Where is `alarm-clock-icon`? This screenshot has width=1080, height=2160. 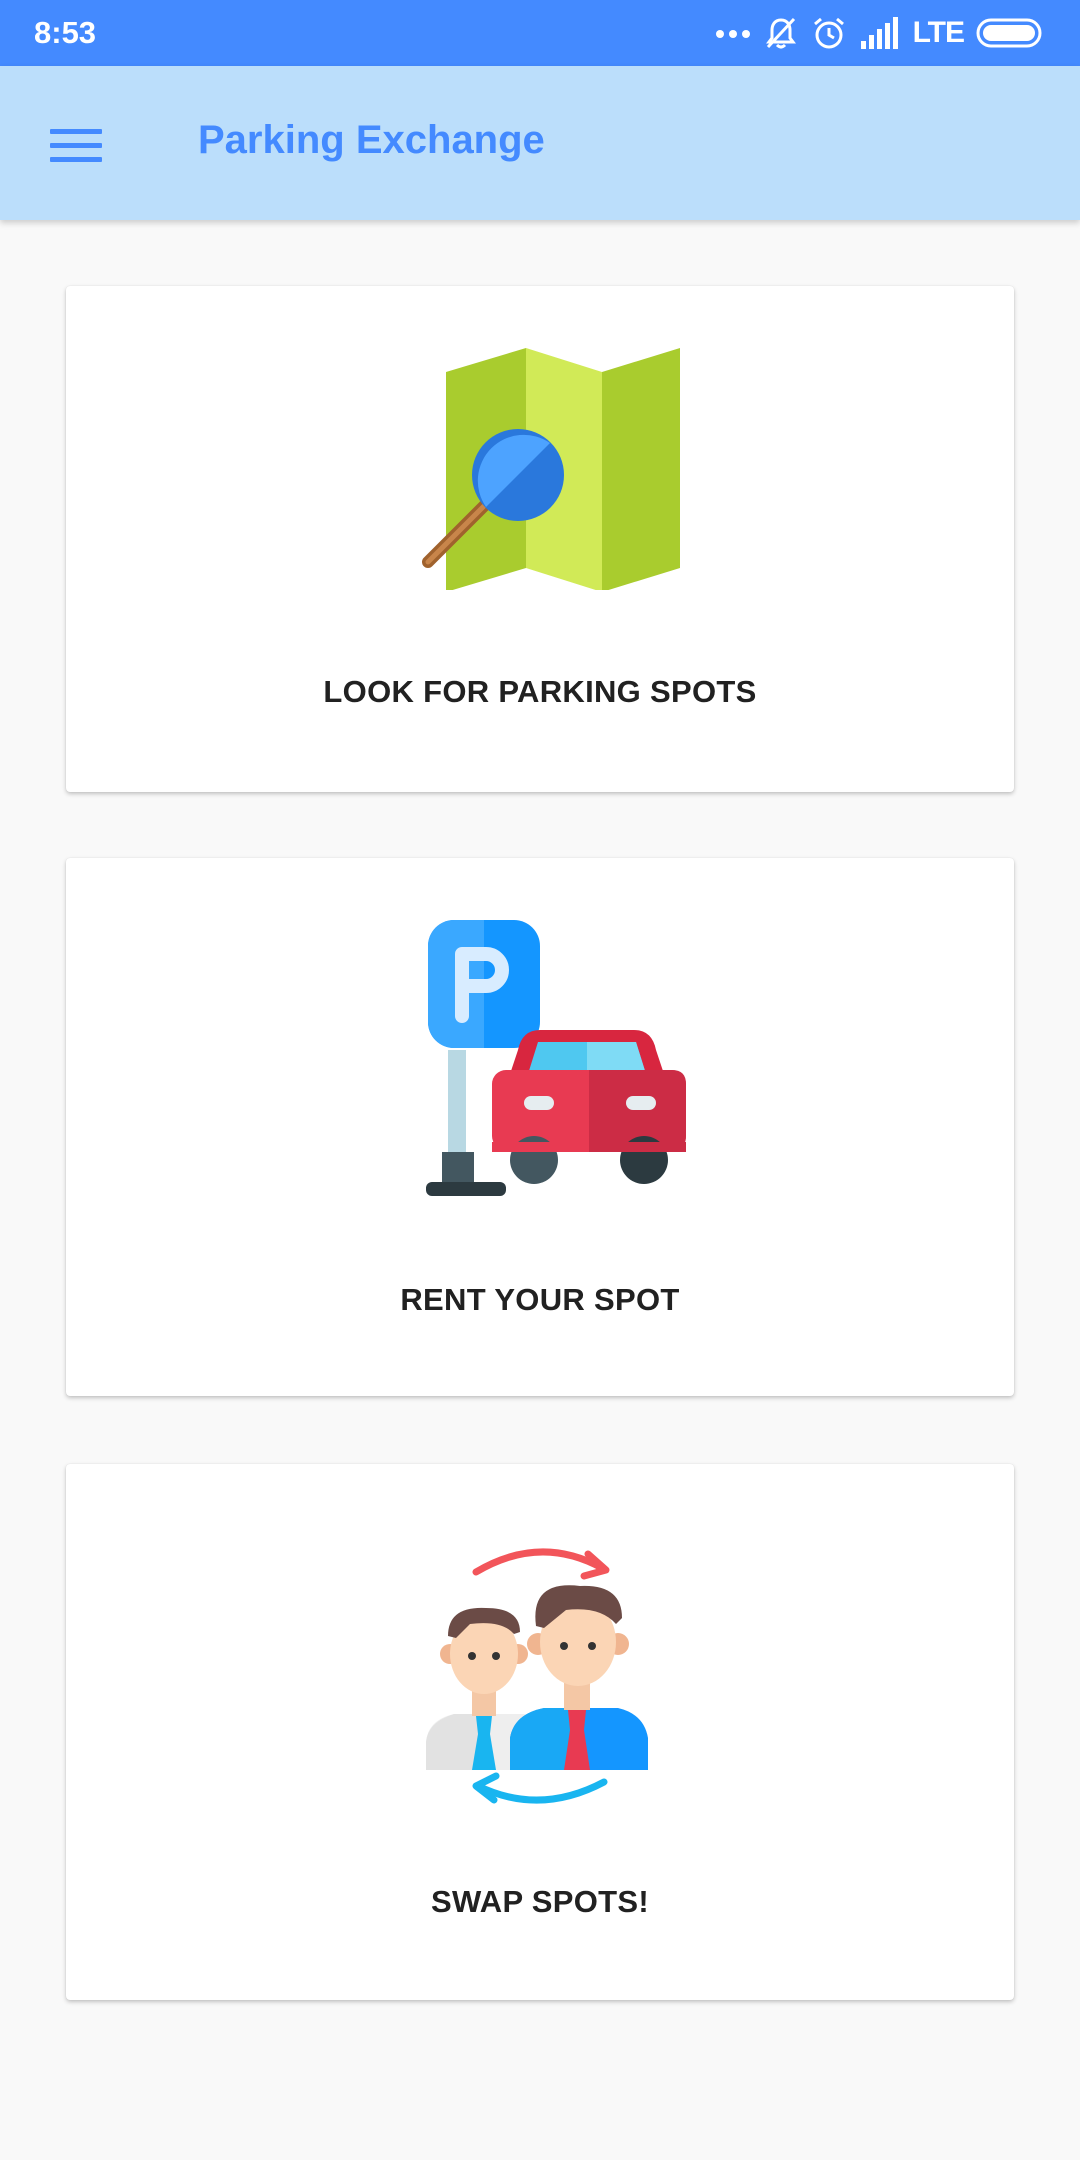
alarm-clock-icon is located at coordinates (828, 33).